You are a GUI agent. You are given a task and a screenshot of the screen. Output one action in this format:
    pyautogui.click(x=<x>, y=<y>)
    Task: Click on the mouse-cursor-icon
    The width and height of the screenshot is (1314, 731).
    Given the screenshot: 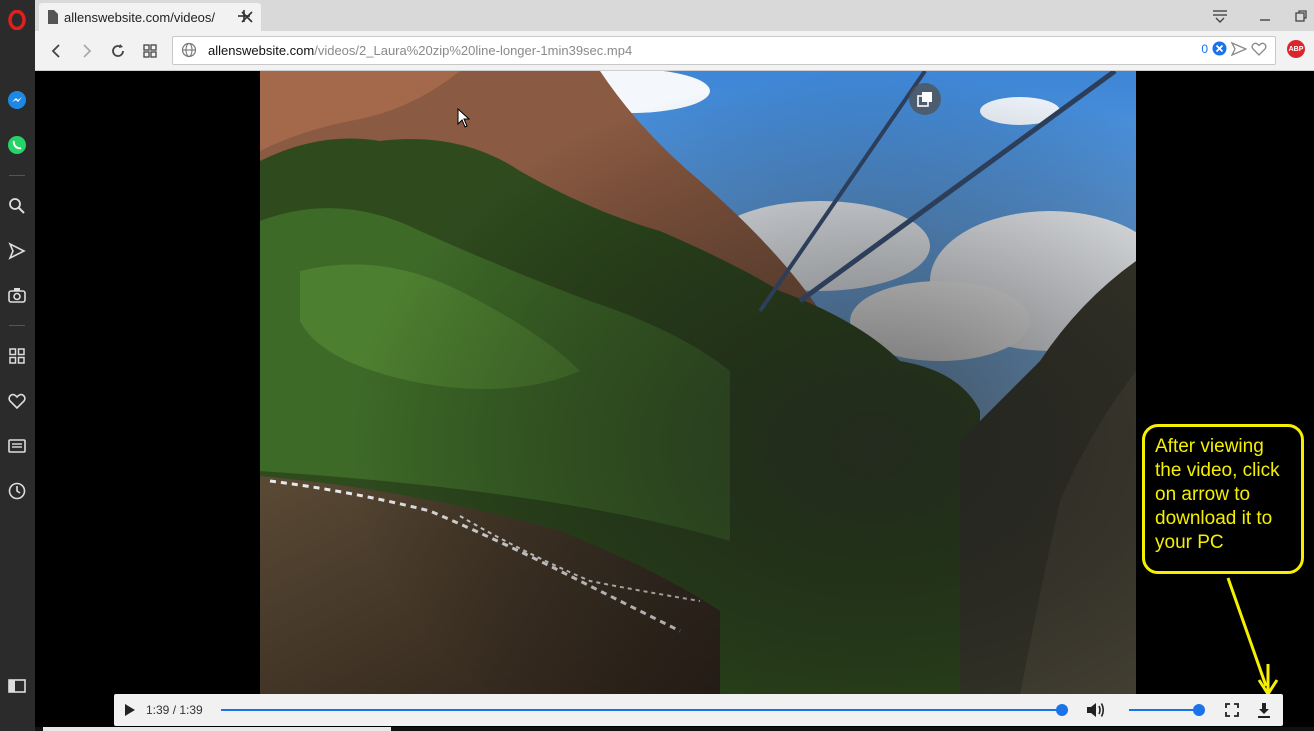 What is the action you would take?
    pyautogui.click(x=464, y=118)
    